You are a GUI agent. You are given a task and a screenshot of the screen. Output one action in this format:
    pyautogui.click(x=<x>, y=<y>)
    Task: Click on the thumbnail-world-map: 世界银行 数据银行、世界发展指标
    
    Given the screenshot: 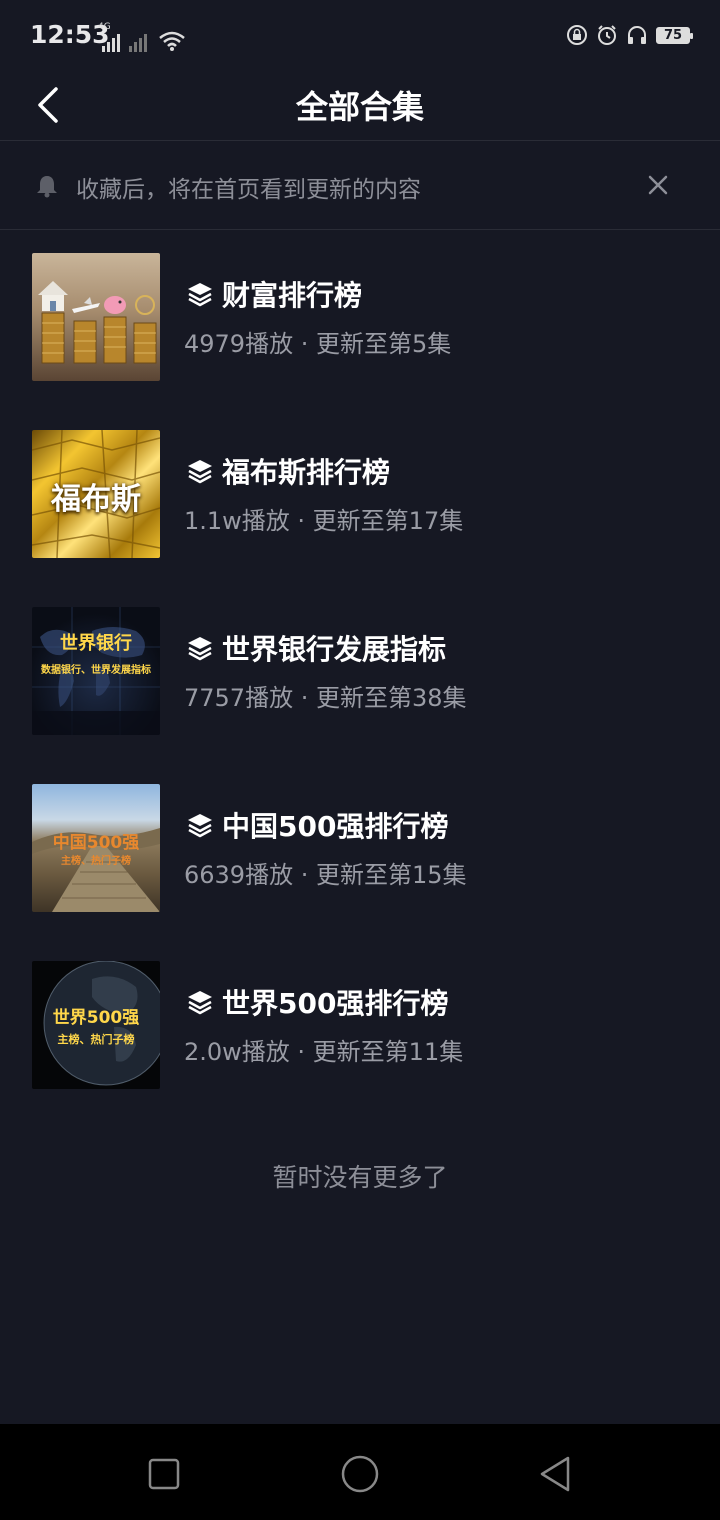 What is the action you would take?
    pyautogui.click(x=96, y=671)
    